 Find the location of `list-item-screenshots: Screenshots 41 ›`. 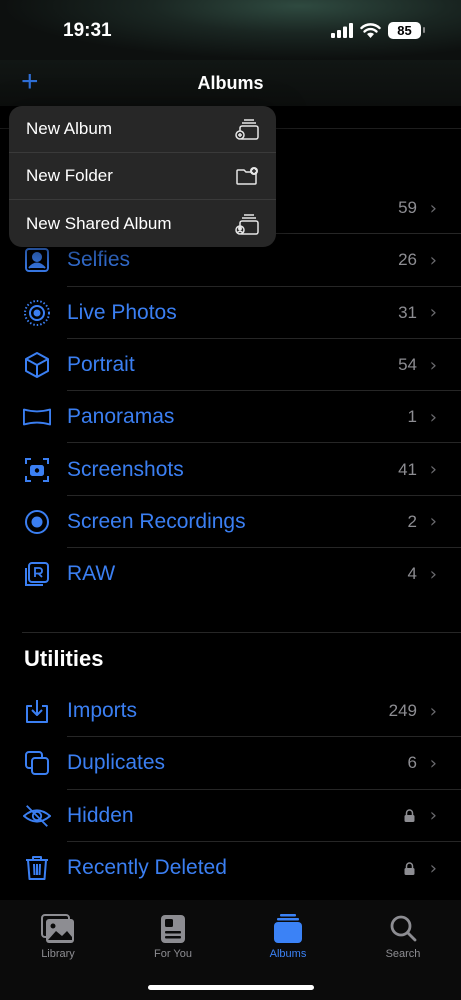

list-item-screenshots: Screenshots 41 › is located at coordinates (230, 469).